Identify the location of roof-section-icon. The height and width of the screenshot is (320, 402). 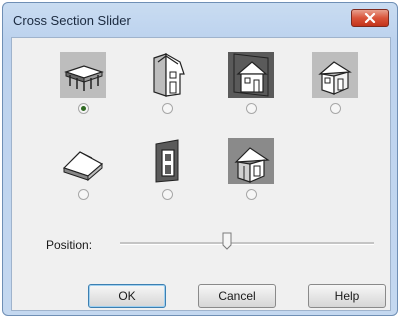
(83, 161).